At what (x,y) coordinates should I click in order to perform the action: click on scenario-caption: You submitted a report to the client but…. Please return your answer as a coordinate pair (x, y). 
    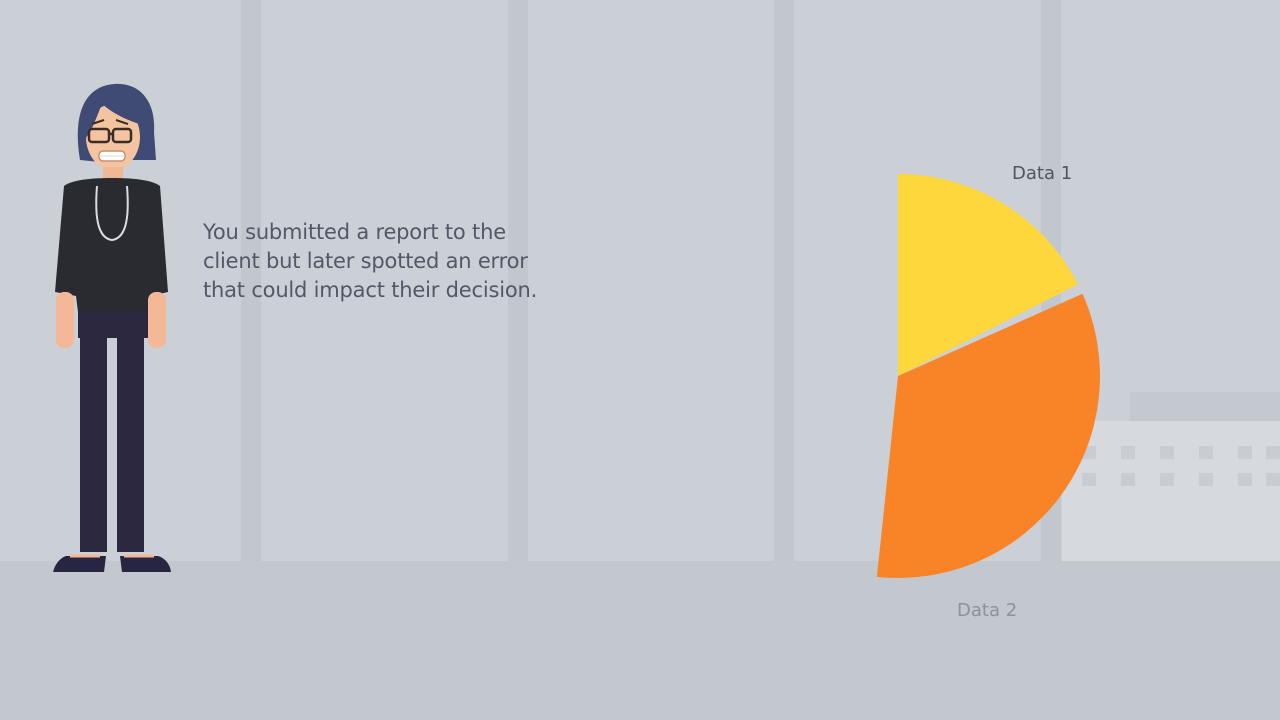
    Looking at the image, I should click on (383, 261).